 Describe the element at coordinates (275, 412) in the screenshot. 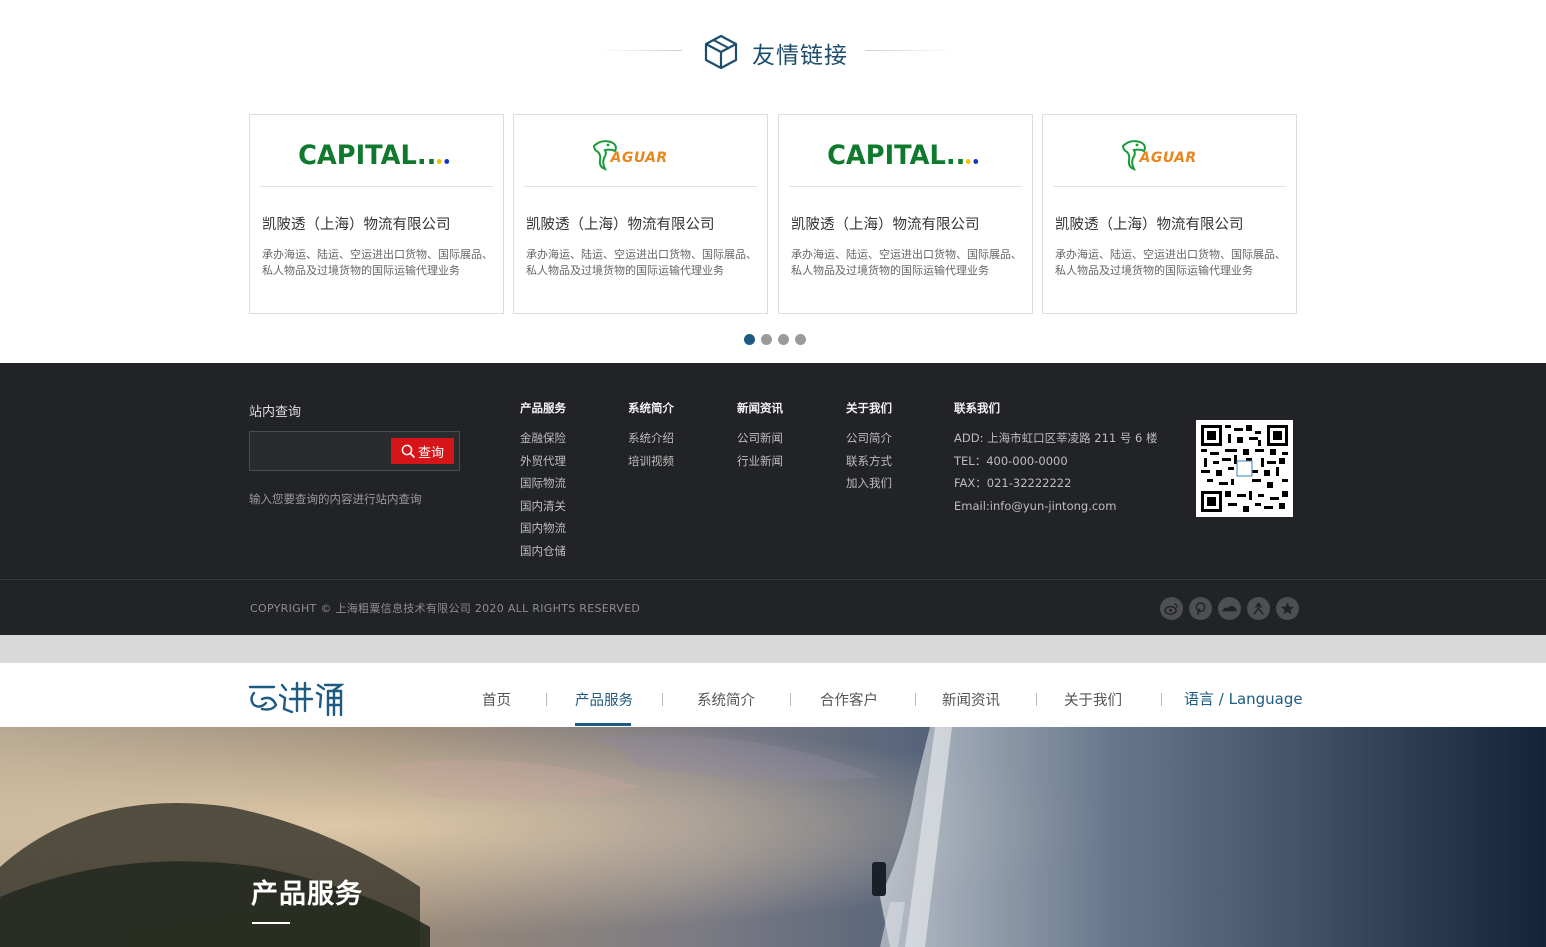

I see `search-label: 站内查询` at that location.